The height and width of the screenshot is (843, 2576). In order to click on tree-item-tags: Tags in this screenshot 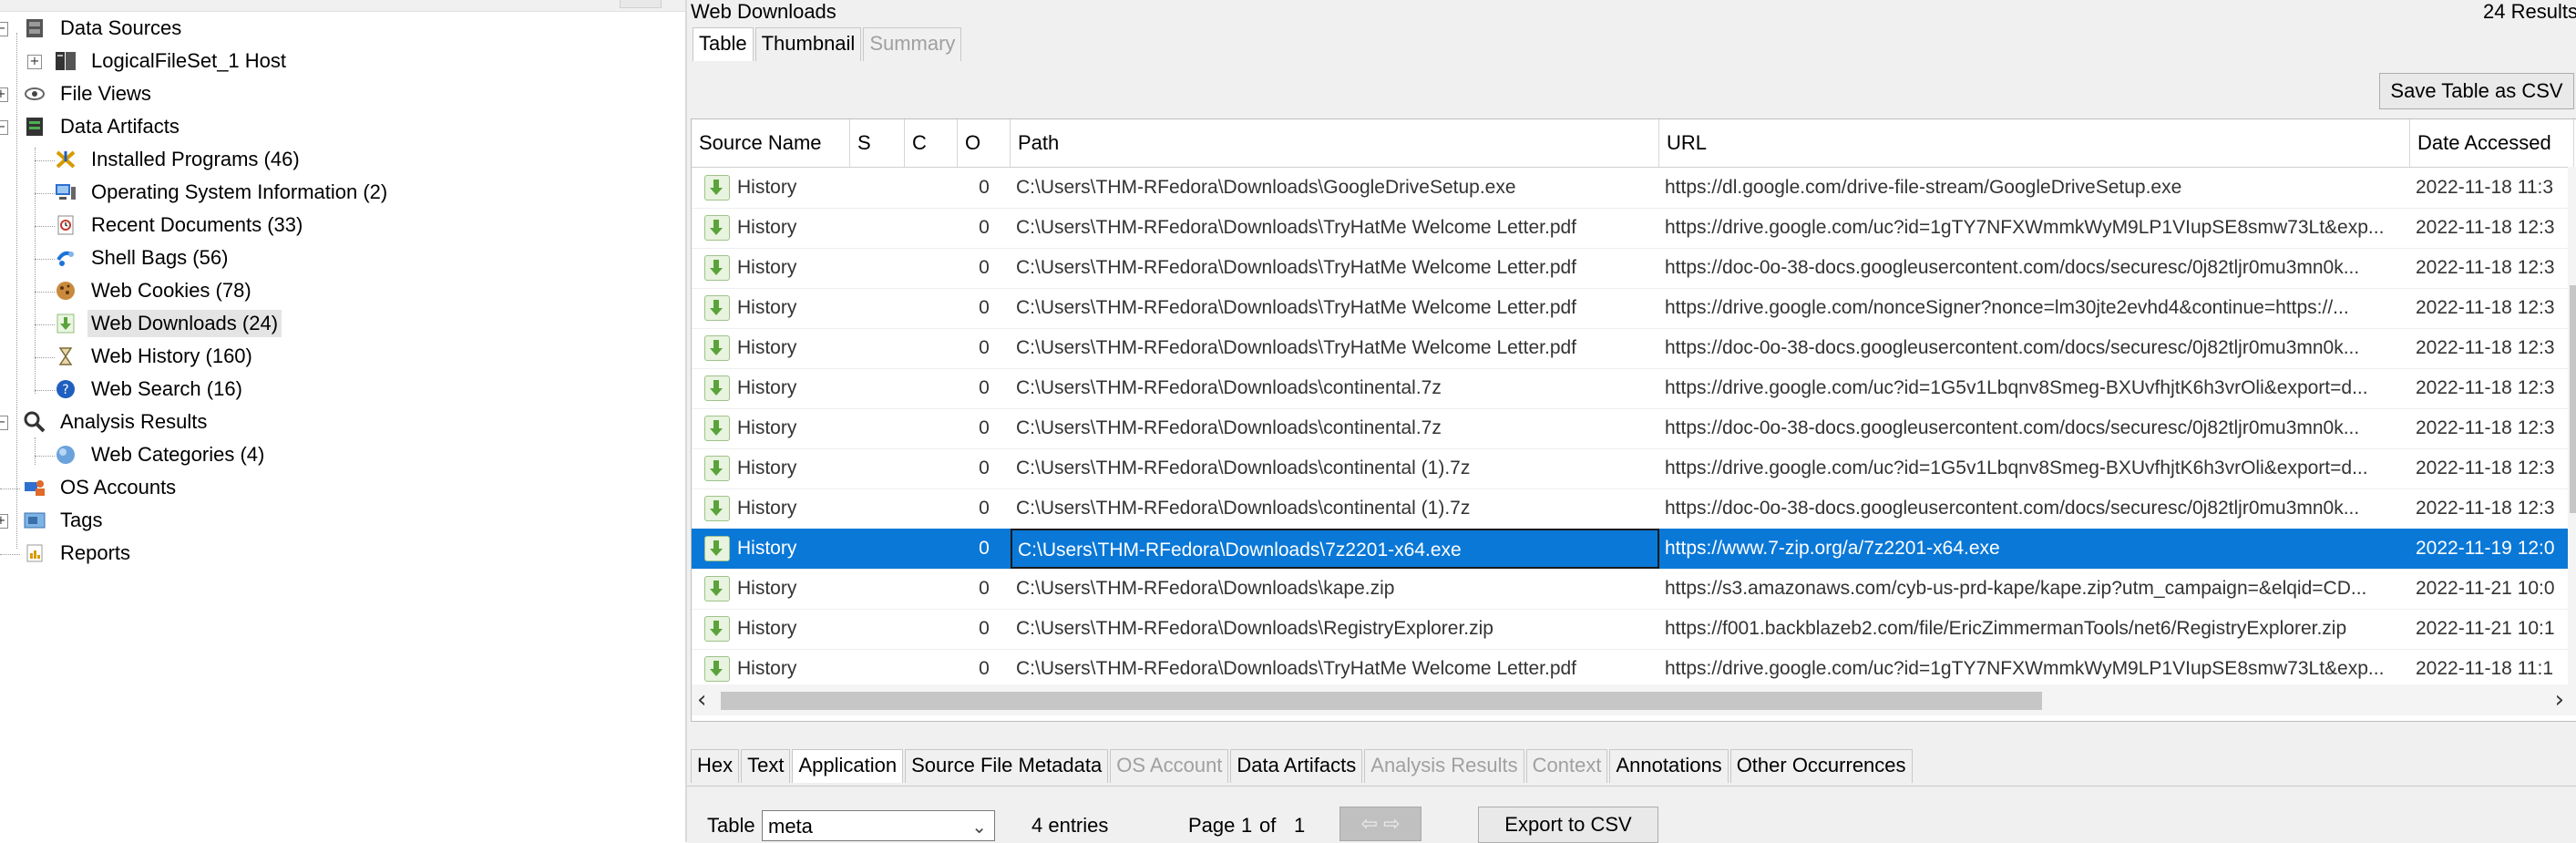, I will do `click(64, 520)`.